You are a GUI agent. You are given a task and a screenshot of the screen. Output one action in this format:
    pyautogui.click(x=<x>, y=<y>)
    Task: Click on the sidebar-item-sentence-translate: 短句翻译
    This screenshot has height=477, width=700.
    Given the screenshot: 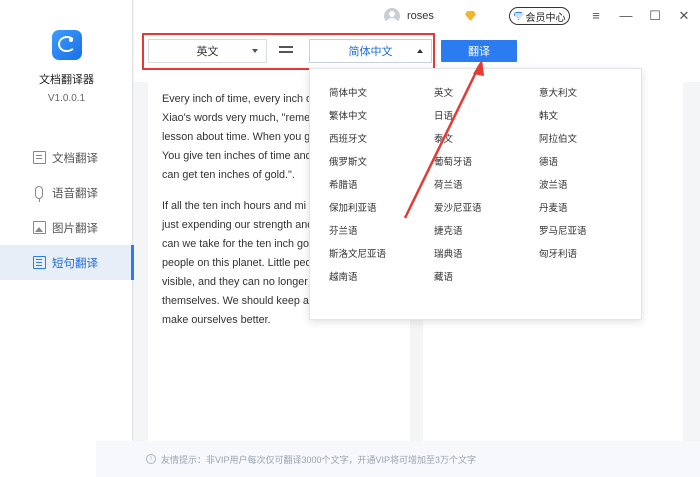 What is the action you would take?
    pyautogui.click(x=67, y=262)
    